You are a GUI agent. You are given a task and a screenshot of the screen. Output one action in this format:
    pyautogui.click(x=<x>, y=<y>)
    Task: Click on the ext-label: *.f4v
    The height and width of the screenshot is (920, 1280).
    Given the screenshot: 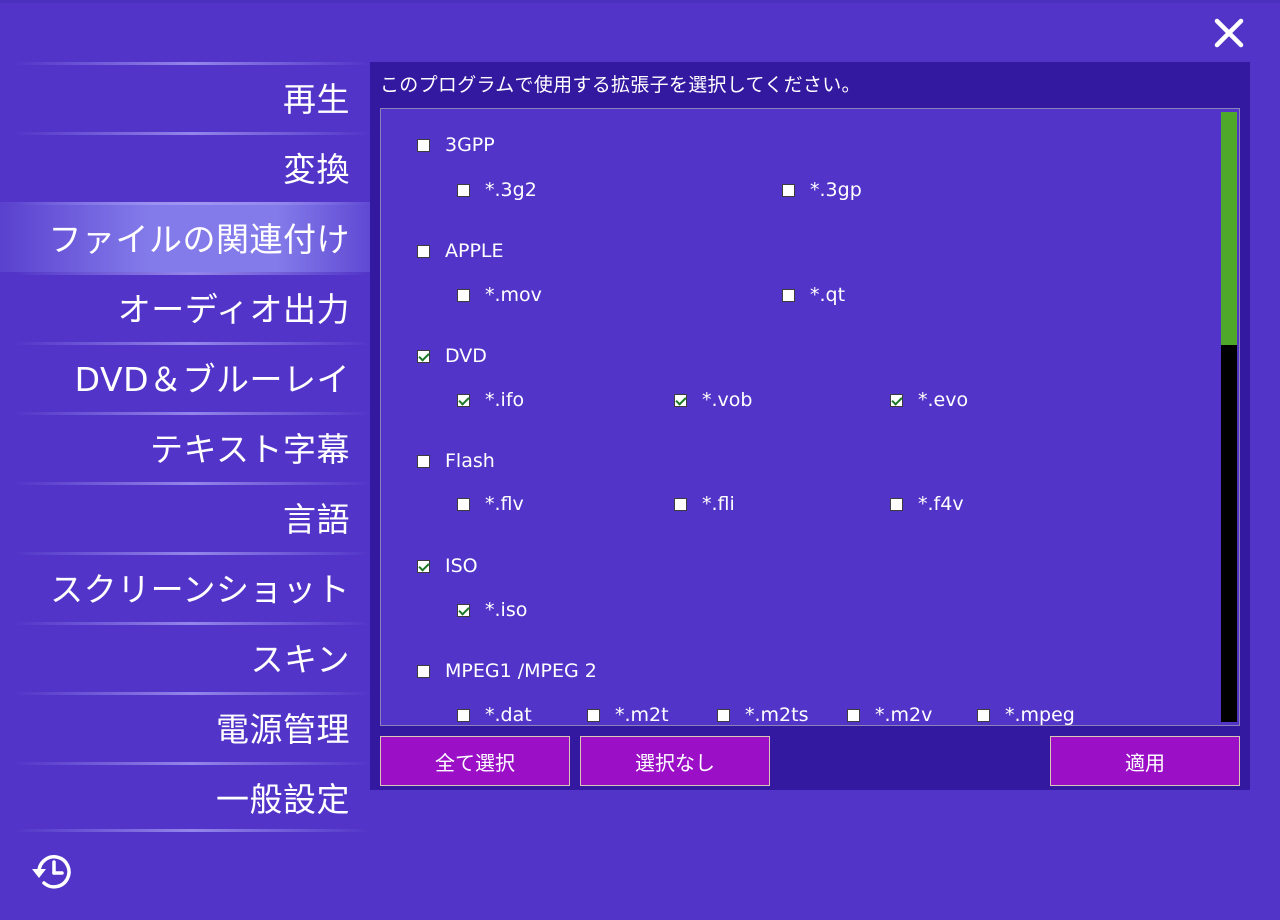 What is the action you would take?
    pyautogui.click(x=941, y=504)
    